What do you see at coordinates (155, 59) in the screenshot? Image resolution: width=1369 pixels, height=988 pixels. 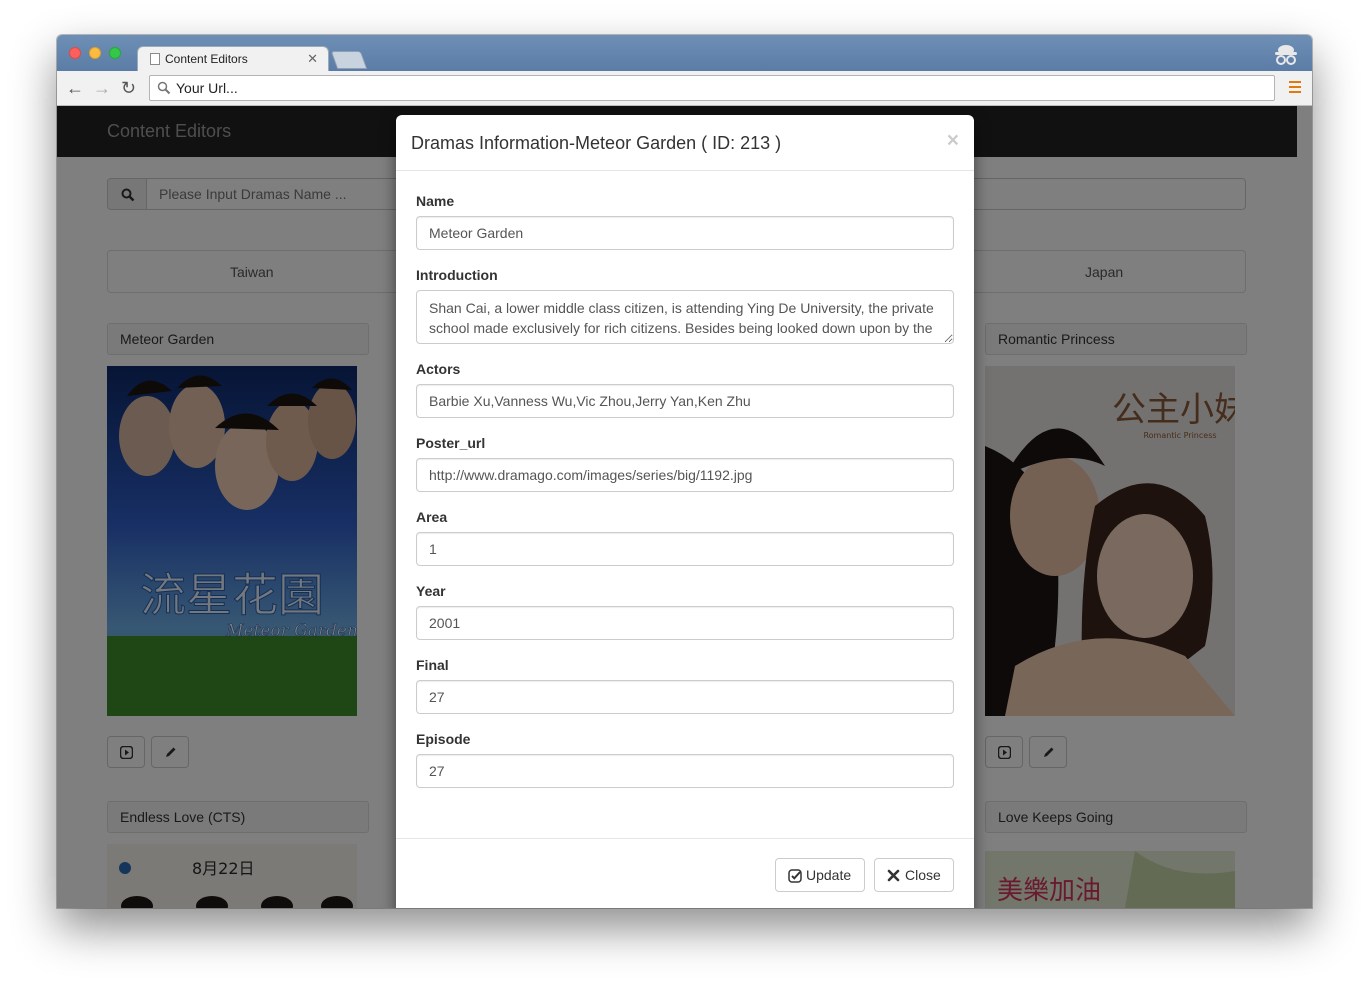 I see `document-icon` at bounding box center [155, 59].